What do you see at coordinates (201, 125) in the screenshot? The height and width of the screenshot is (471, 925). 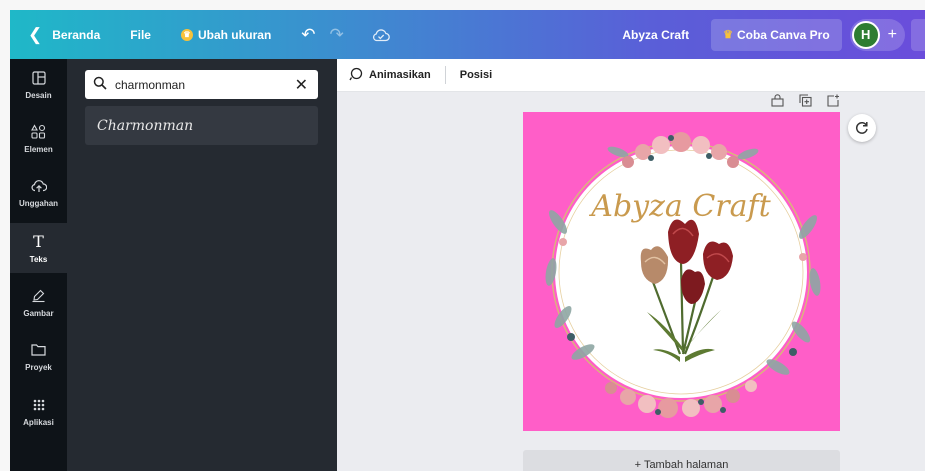 I see `font-result-item: Charmonman` at bounding box center [201, 125].